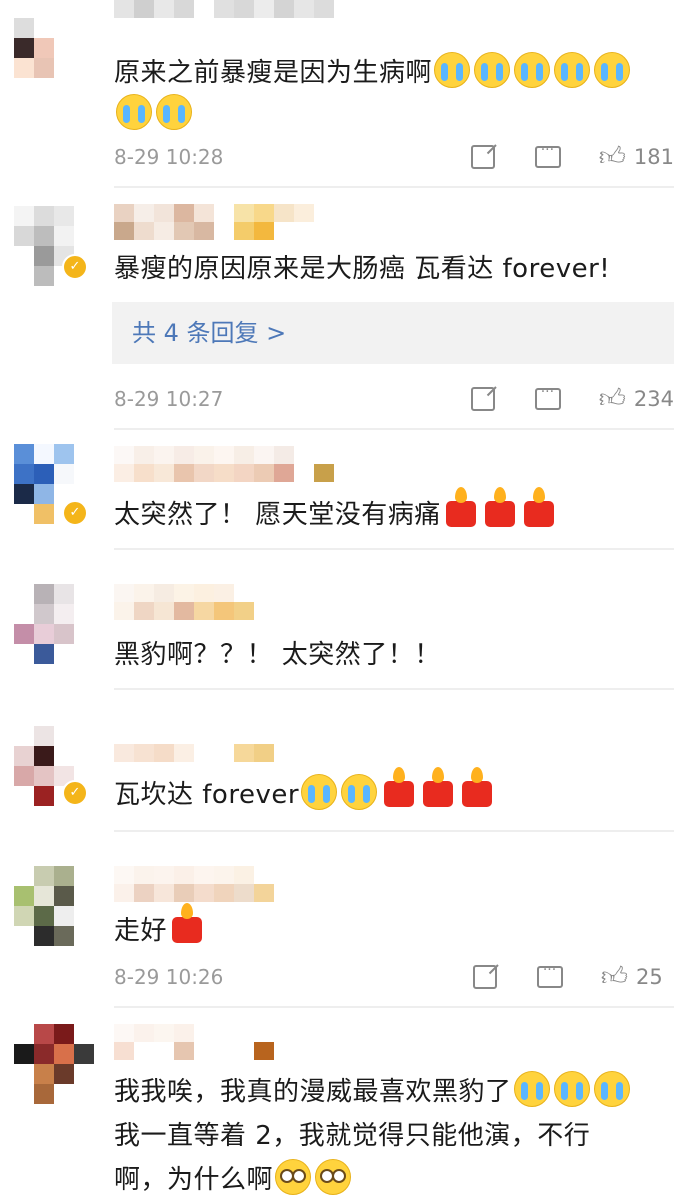 This screenshot has width=694, height=1204. What do you see at coordinates (394, 399) in the screenshot?
I see `comment-meta: 8-29 10:27 👍︎ 234` at bounding box center [394, 399].